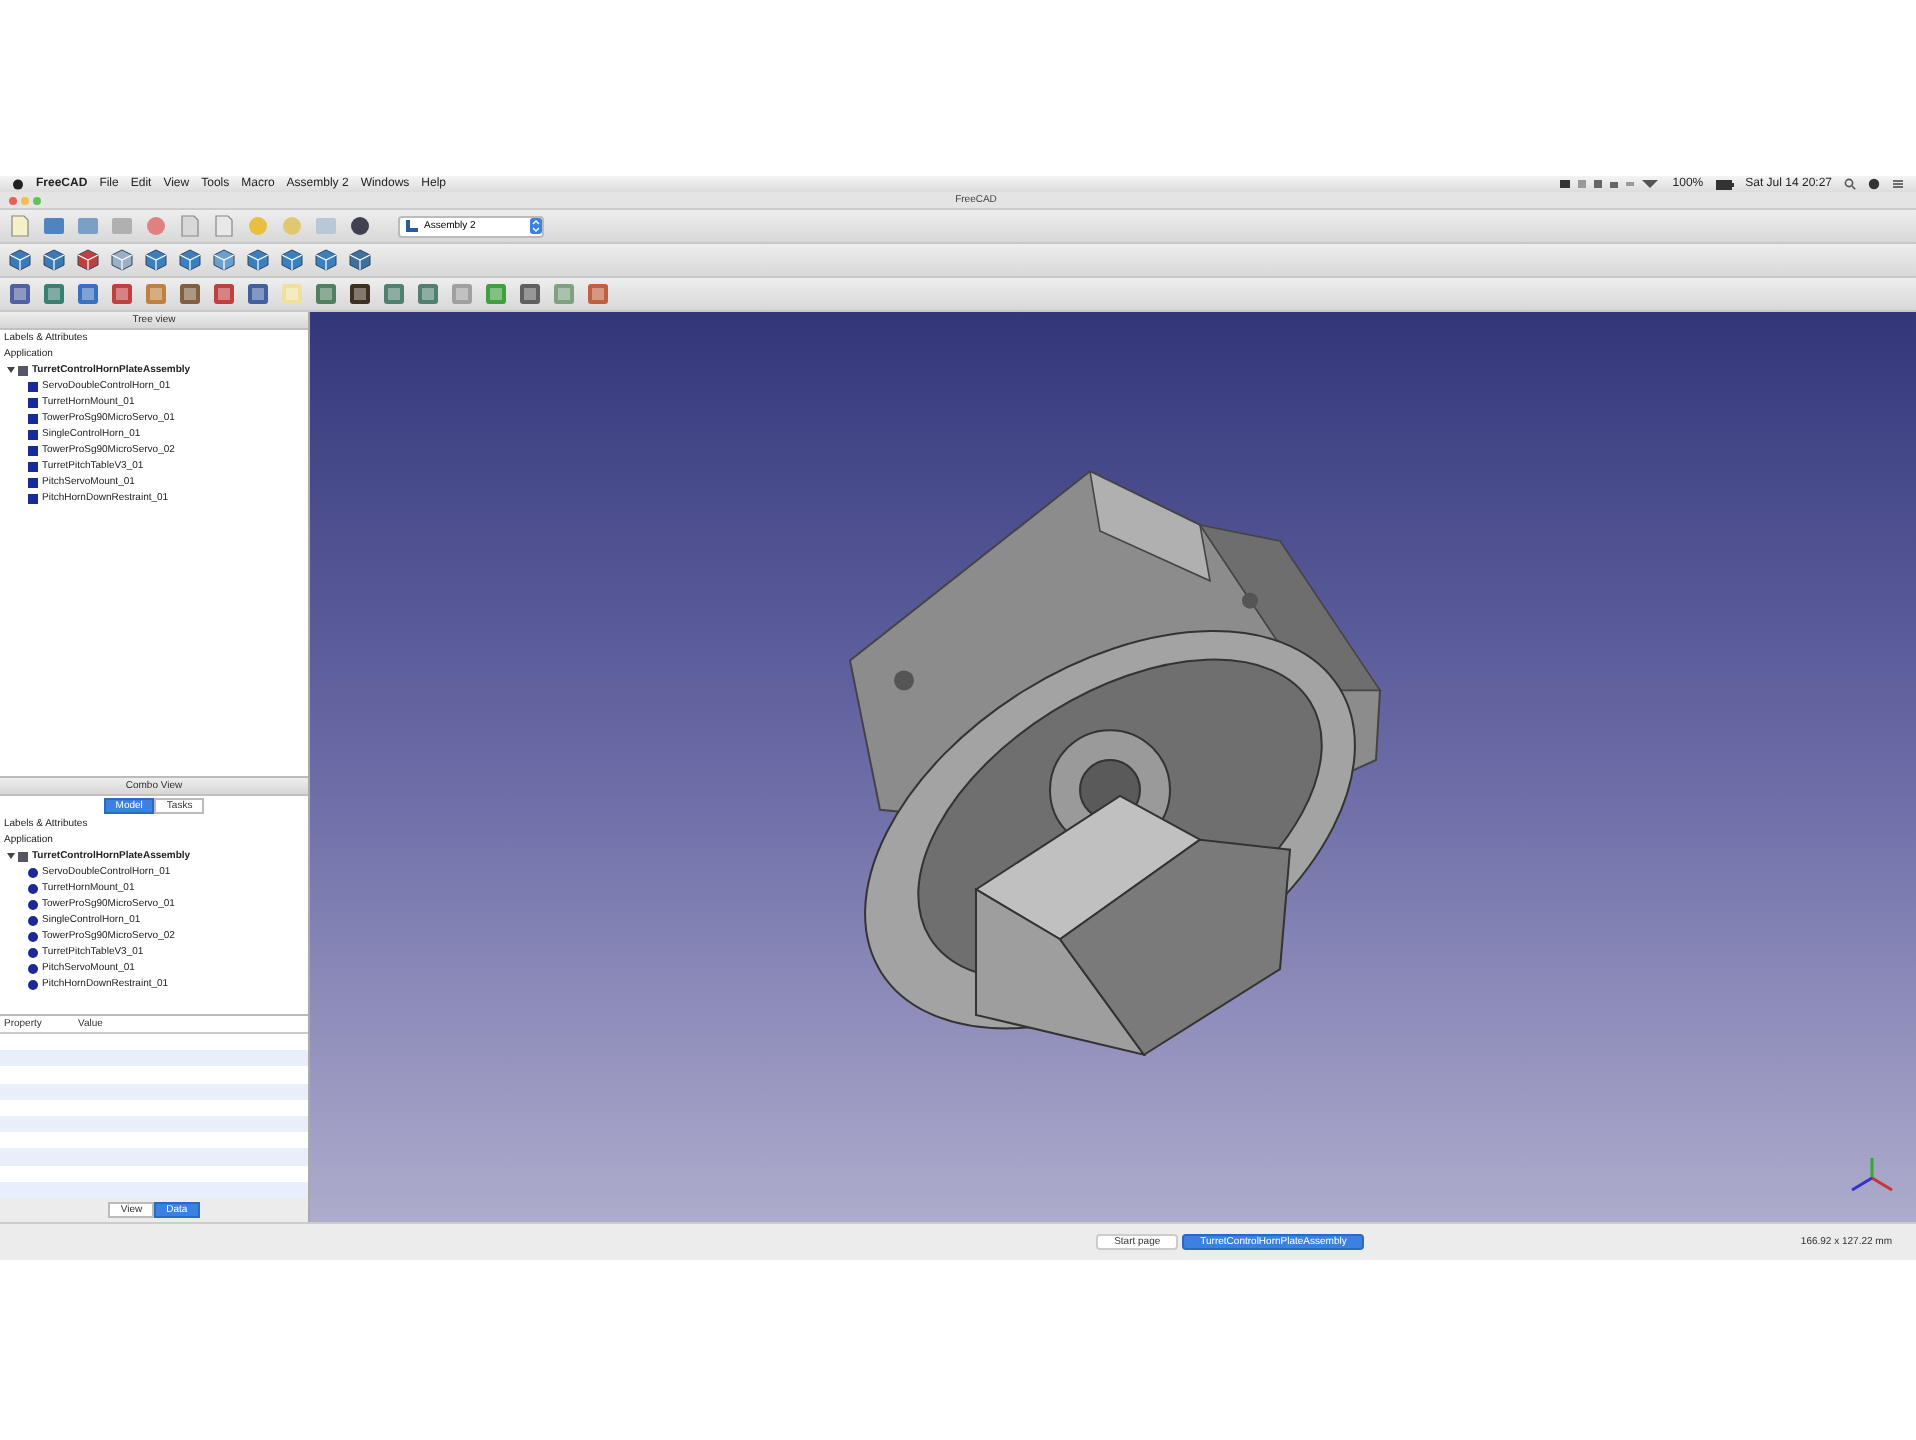 The width and height of the screenshot is (1916, 1440). Describe the element at coordinates (1115, 763) in the screenshot. I see `model-drawing` at that location.